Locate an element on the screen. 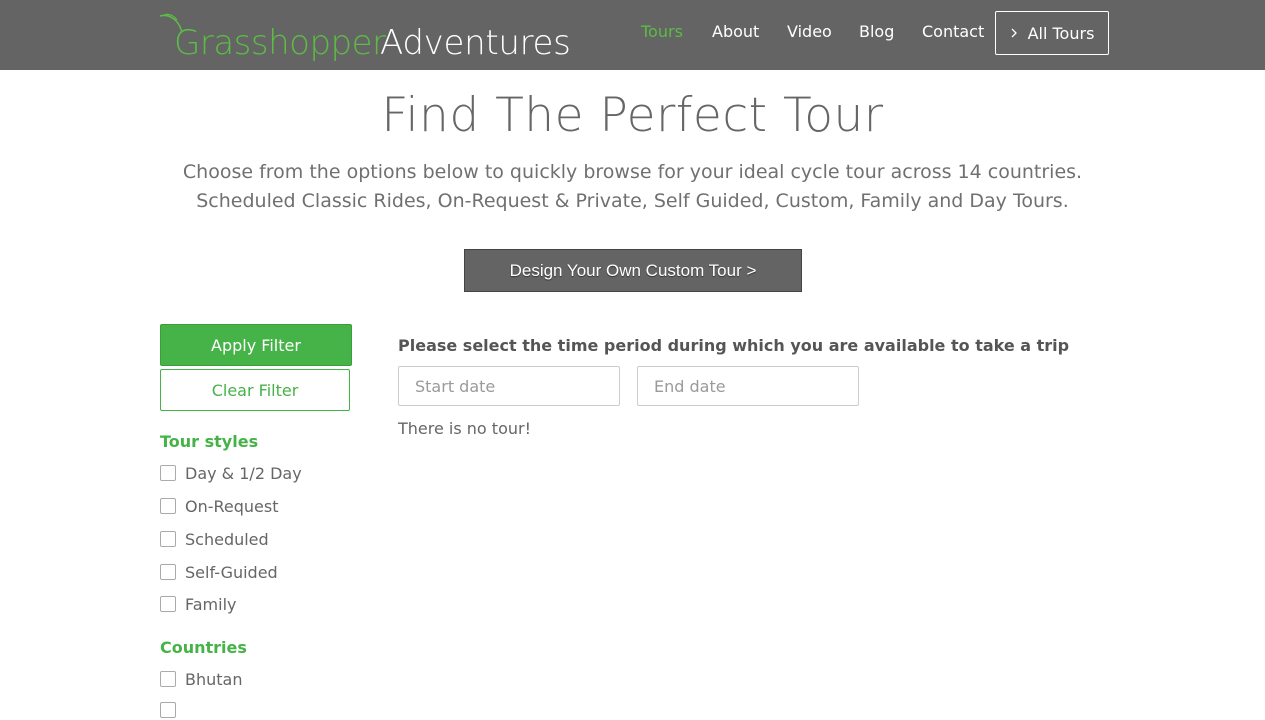 This screenshot has height=720, width=1265. tour-style-family: Family is located at coordinates (198, 604).